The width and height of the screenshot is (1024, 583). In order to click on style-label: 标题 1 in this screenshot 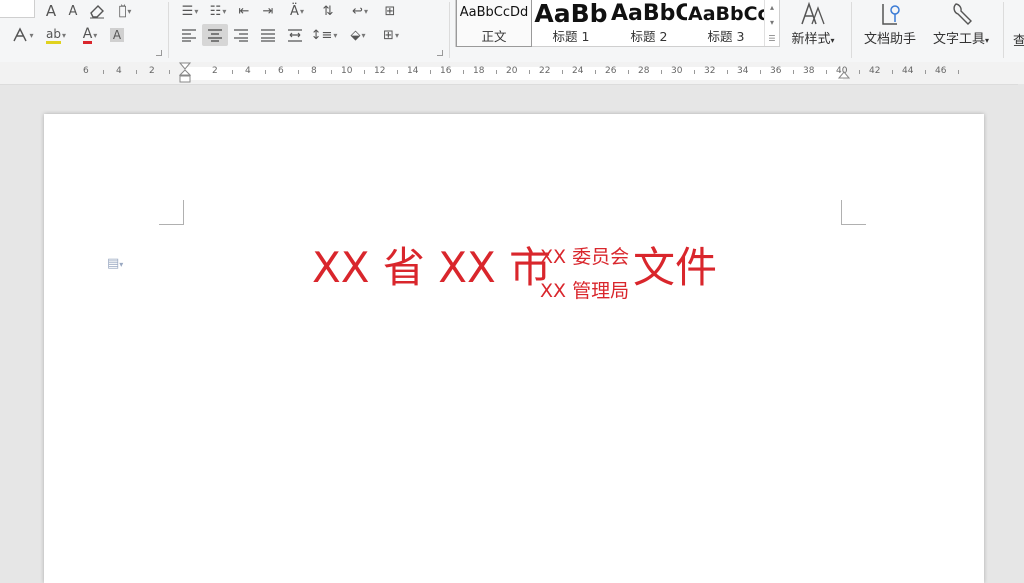, I will do `click(571, 36)`.